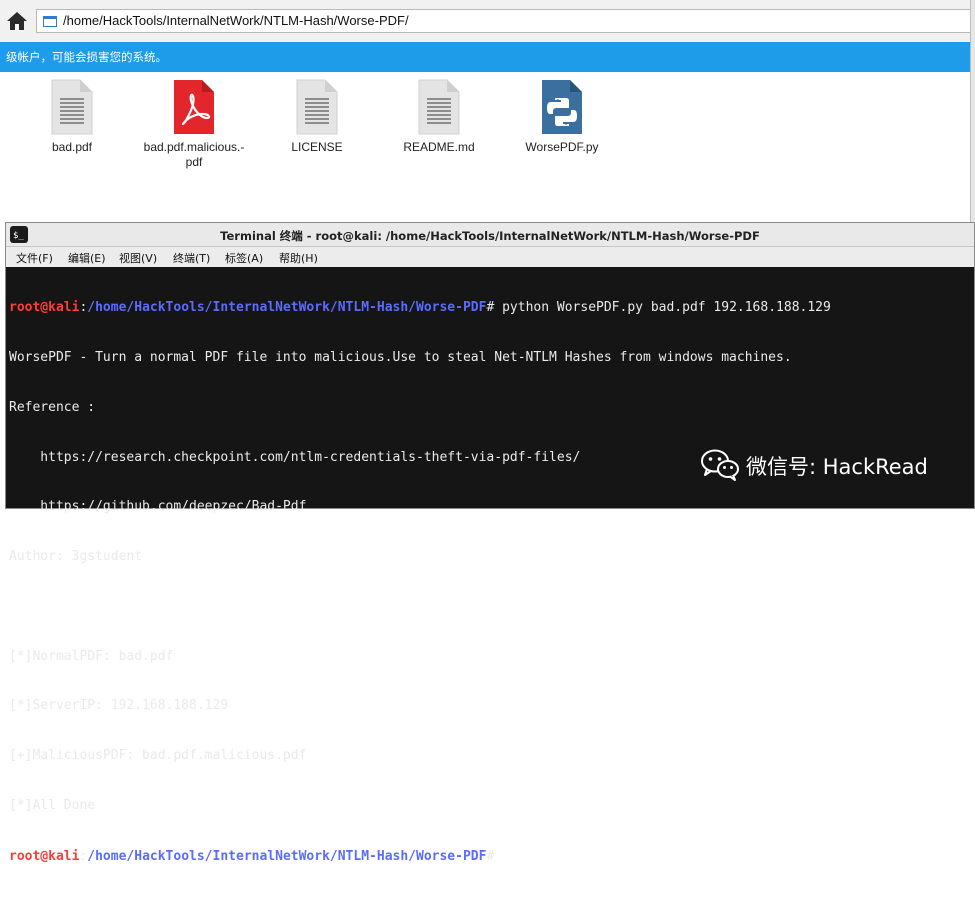  What do you see at coordinates (972, 112) in the screenshot?
I see `window-border` at bounding box center [972, 112].